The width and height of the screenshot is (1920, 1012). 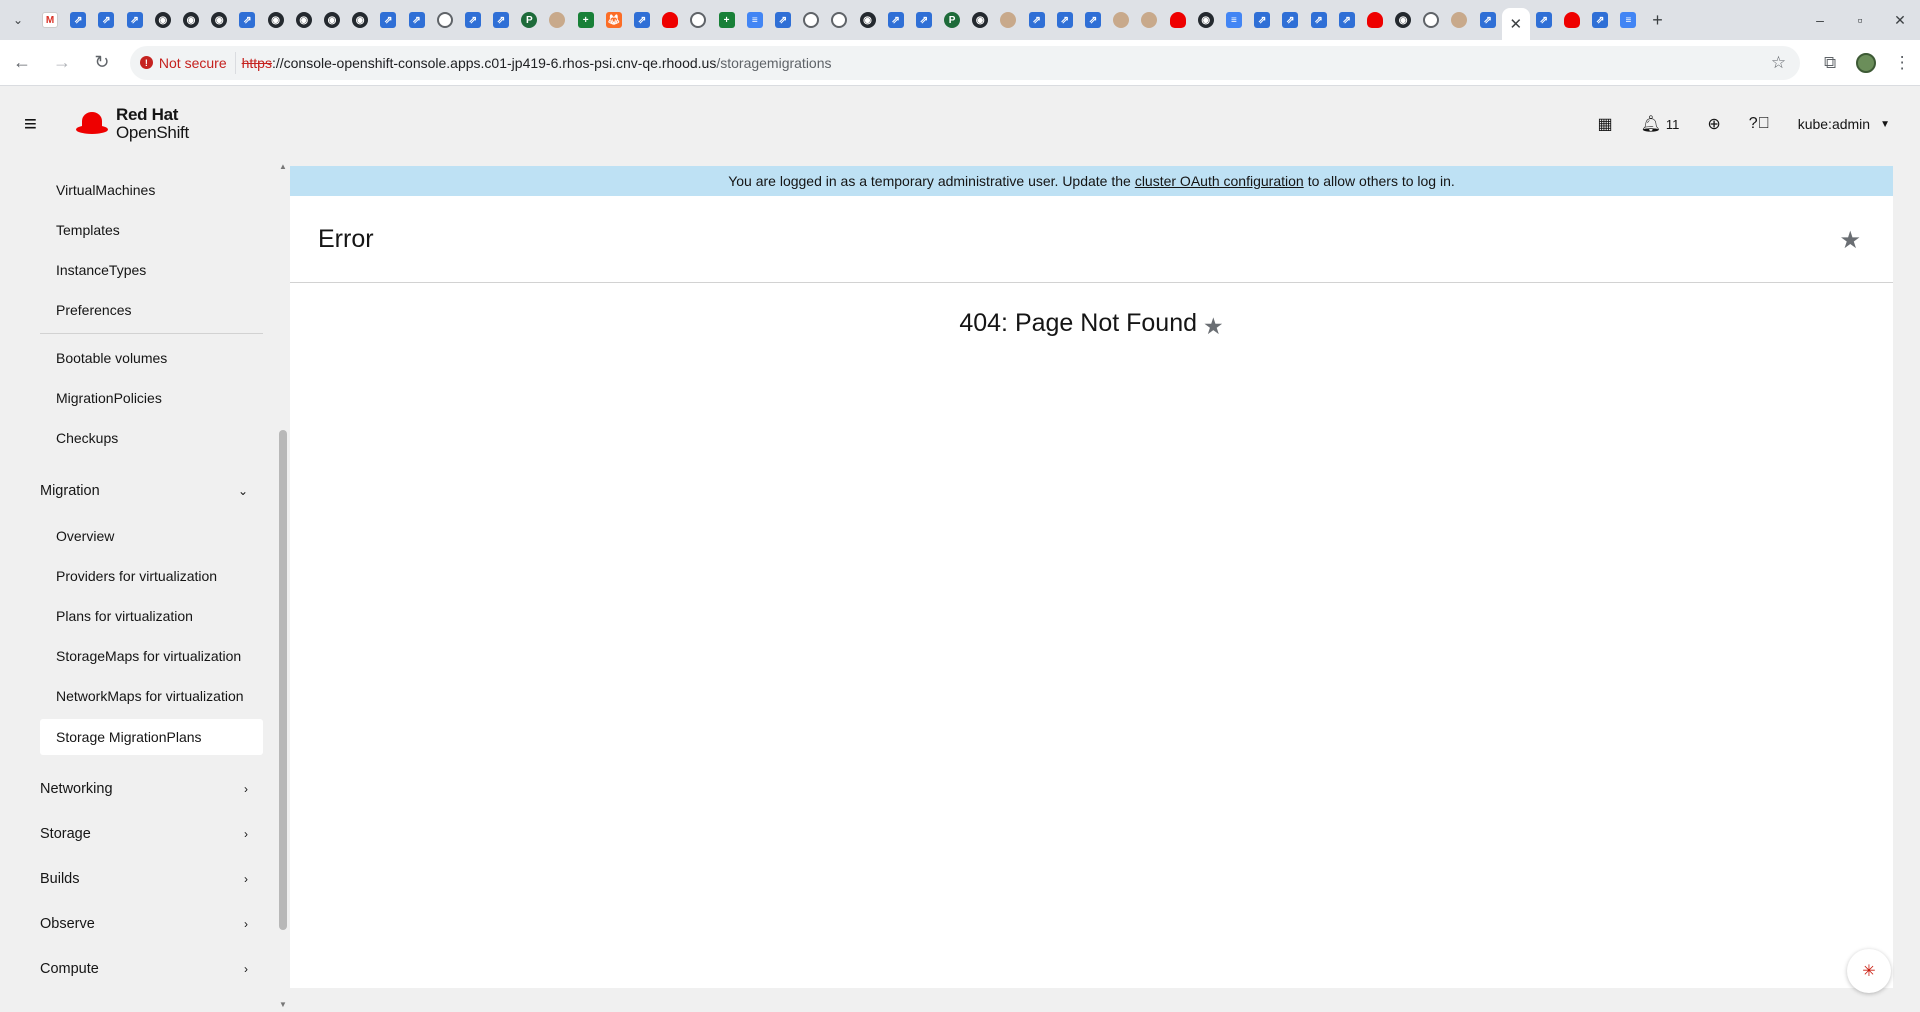 I want to click on profile-avatar, so click(x=1866, y=63).